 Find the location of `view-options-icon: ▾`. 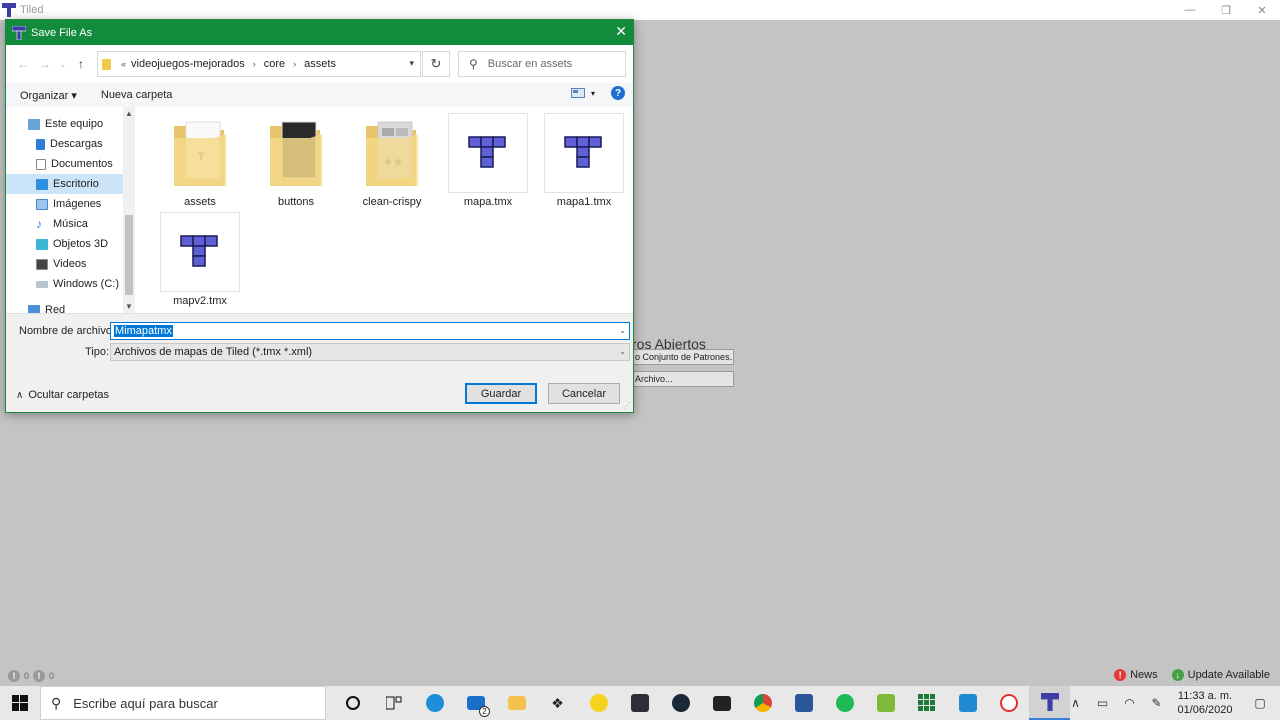

view-options-icon: ▾ is located at coordinates (582, 93).